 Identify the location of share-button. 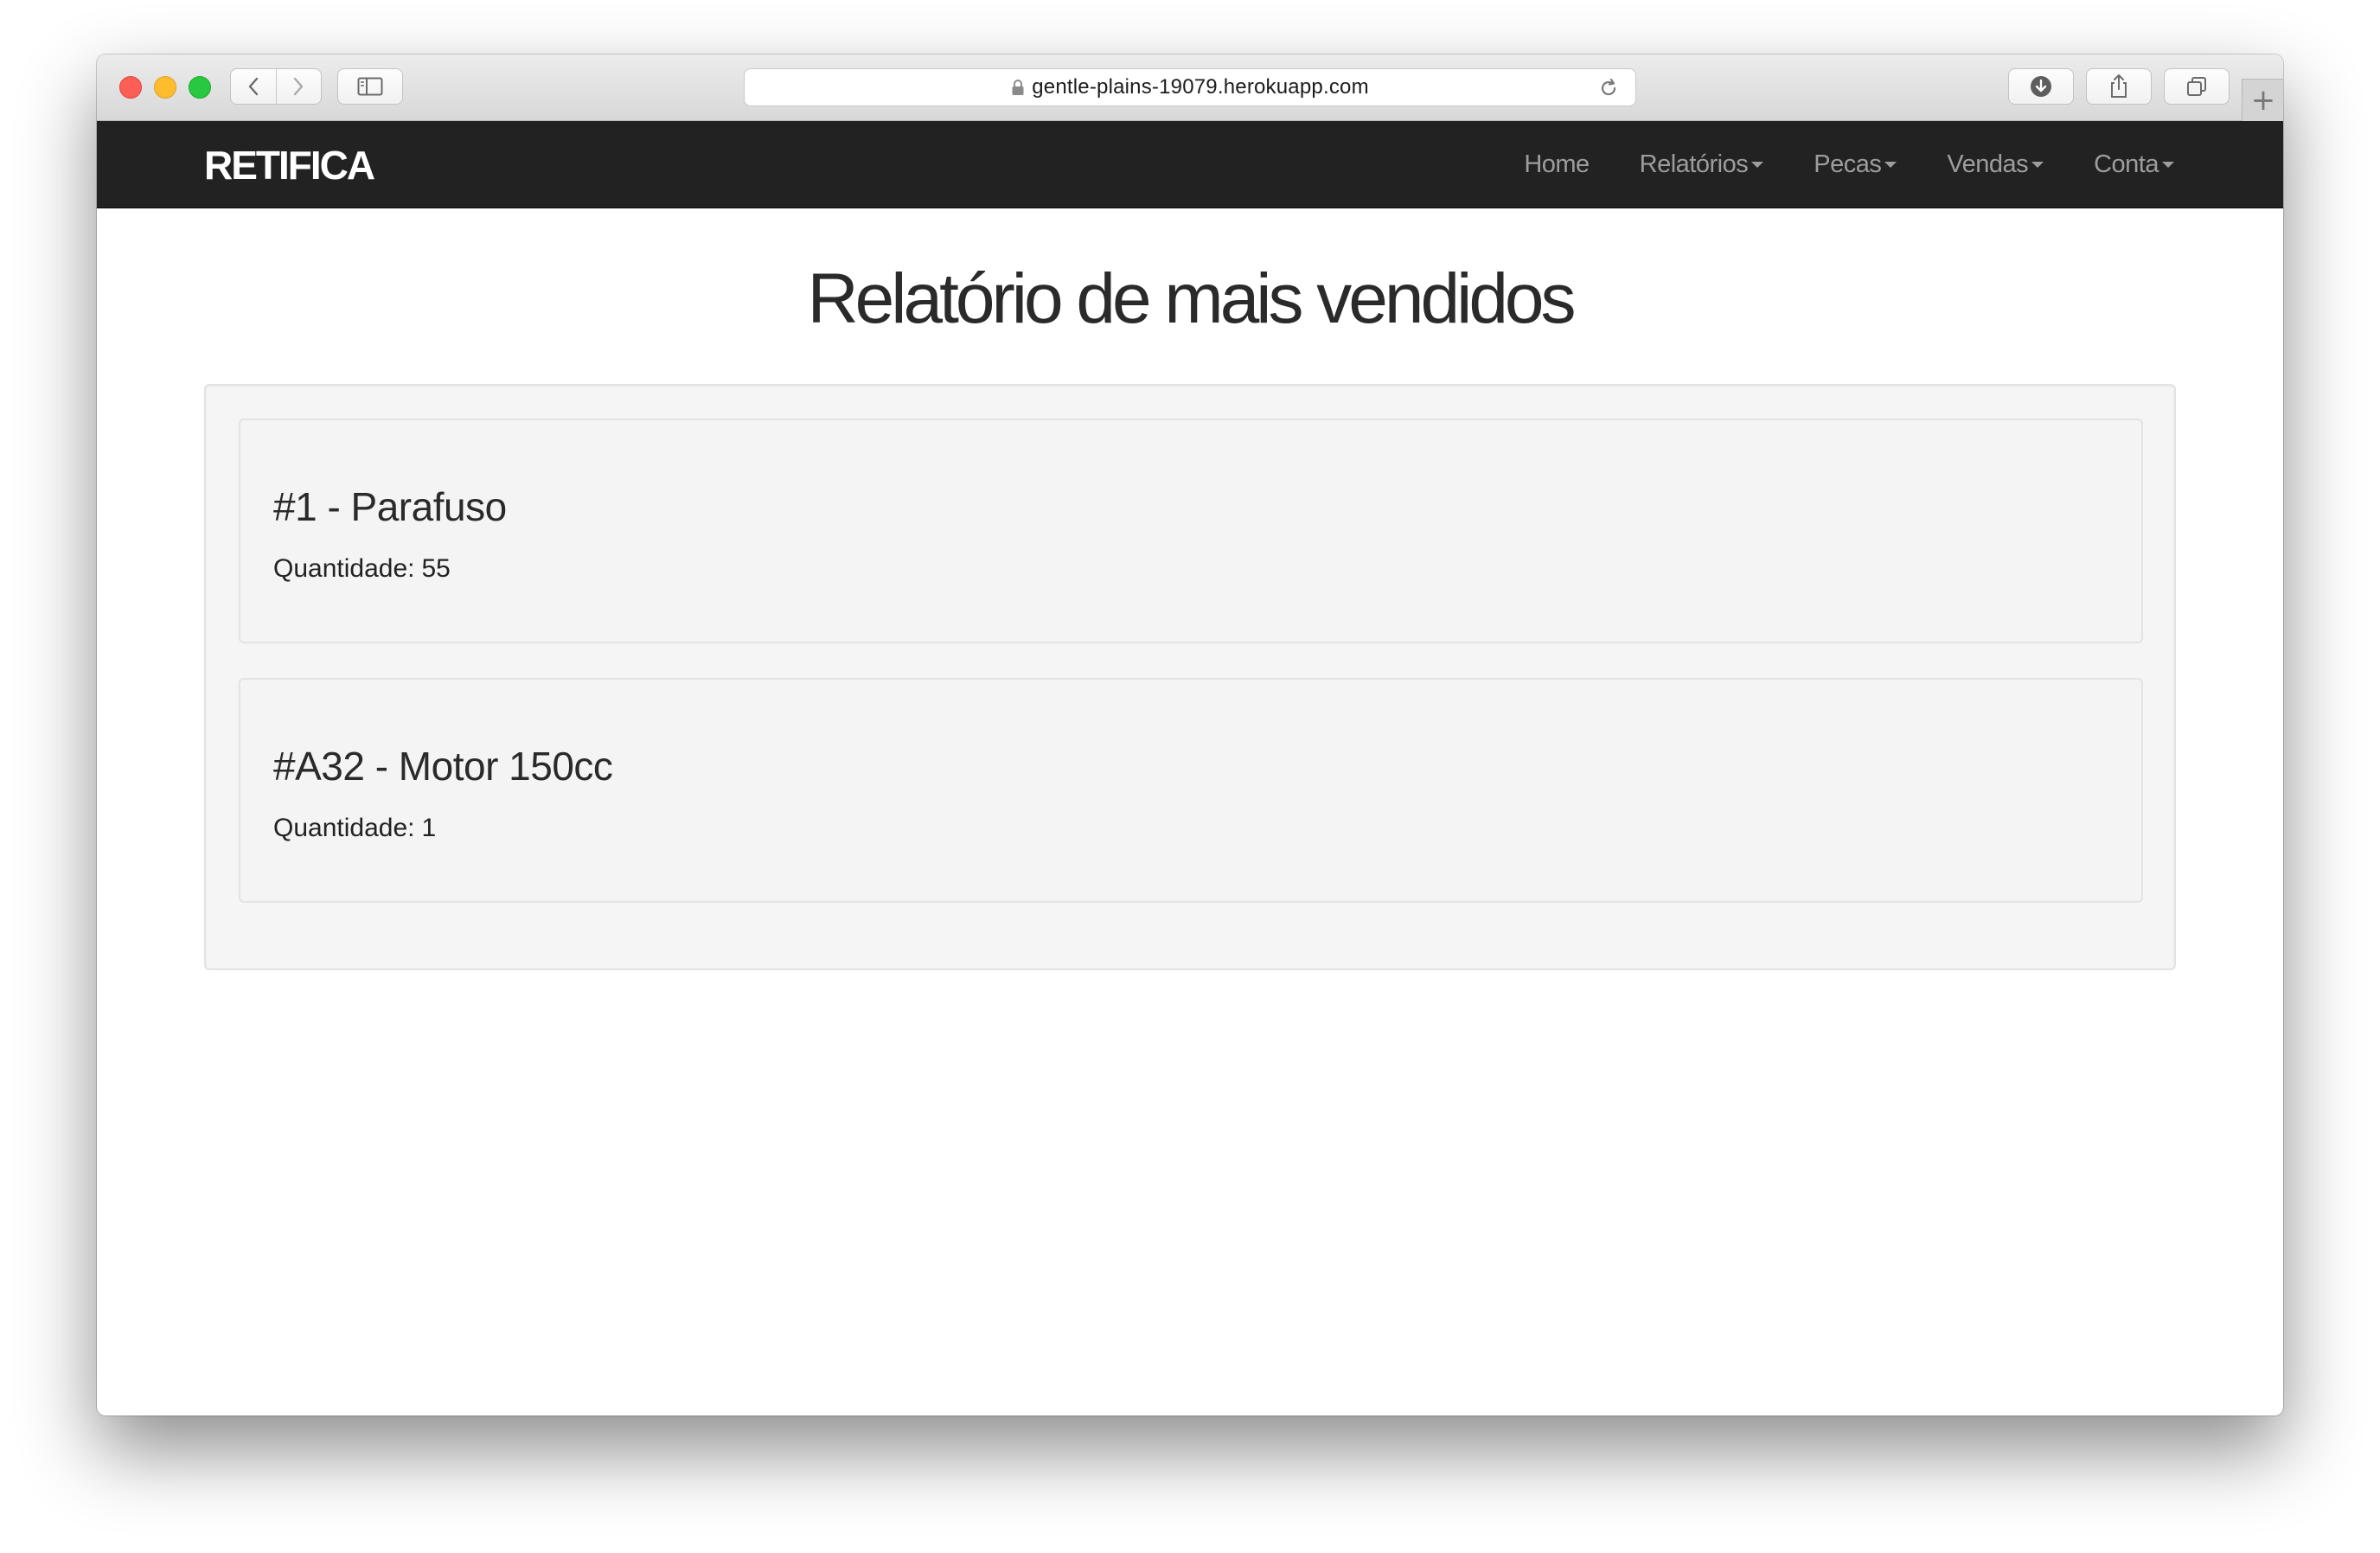
(2119, 86).